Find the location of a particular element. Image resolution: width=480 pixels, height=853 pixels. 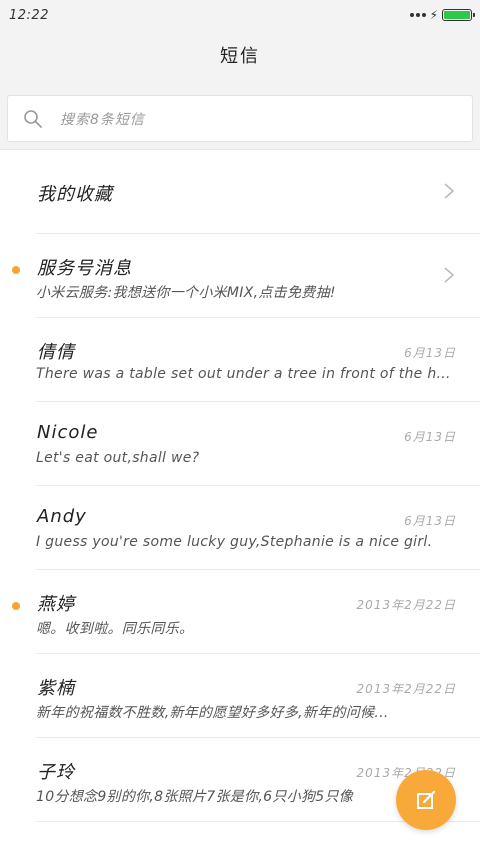

conversation-name: 服务号消息 is located at coordinates (84, 268).